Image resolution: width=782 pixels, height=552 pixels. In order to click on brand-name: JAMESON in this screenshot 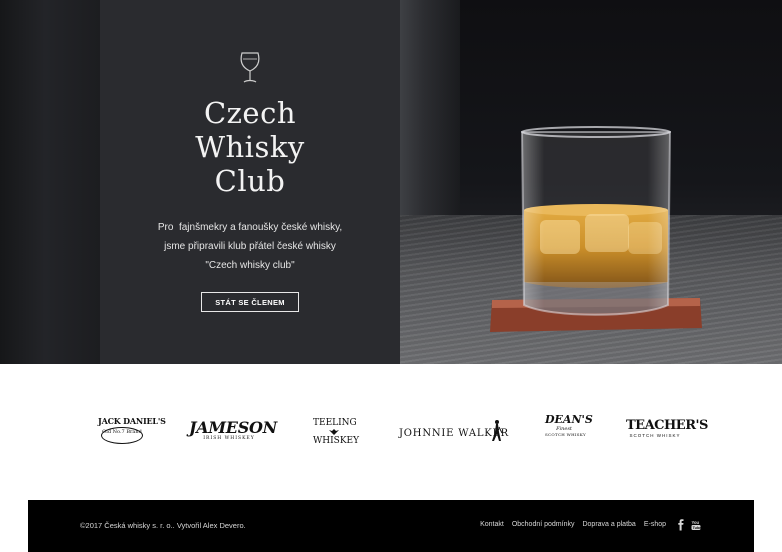, I will do `click(233, 427)`.